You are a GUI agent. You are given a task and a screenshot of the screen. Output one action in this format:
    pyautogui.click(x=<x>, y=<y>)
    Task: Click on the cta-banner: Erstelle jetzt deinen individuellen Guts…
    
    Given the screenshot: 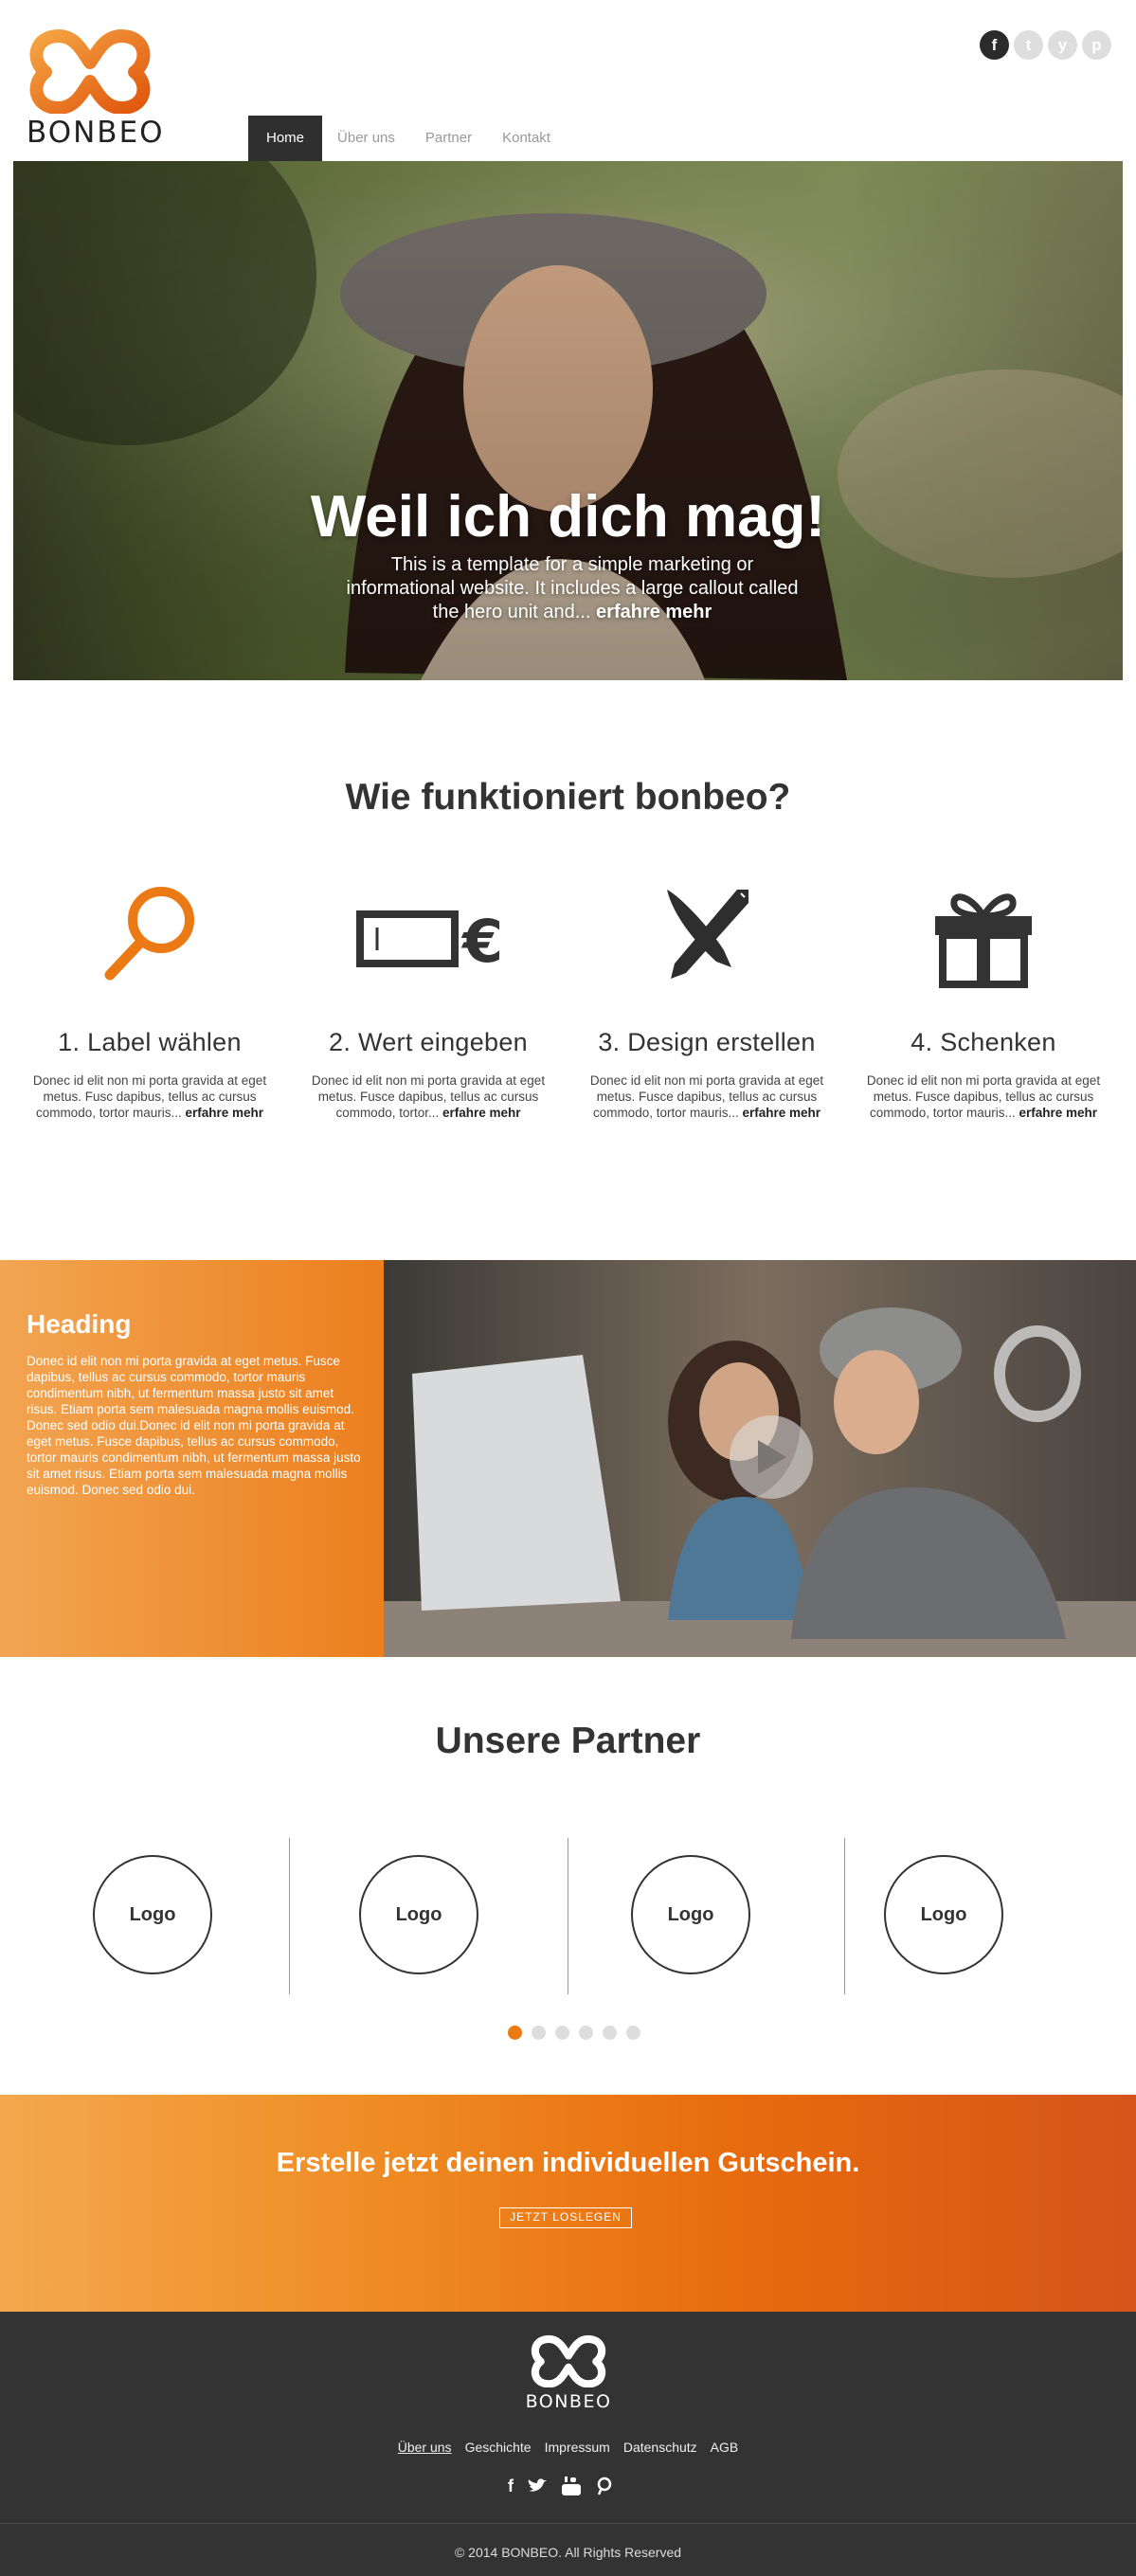 What is the action you would take?
    pyautogui.click(x=568, y=2203)
    